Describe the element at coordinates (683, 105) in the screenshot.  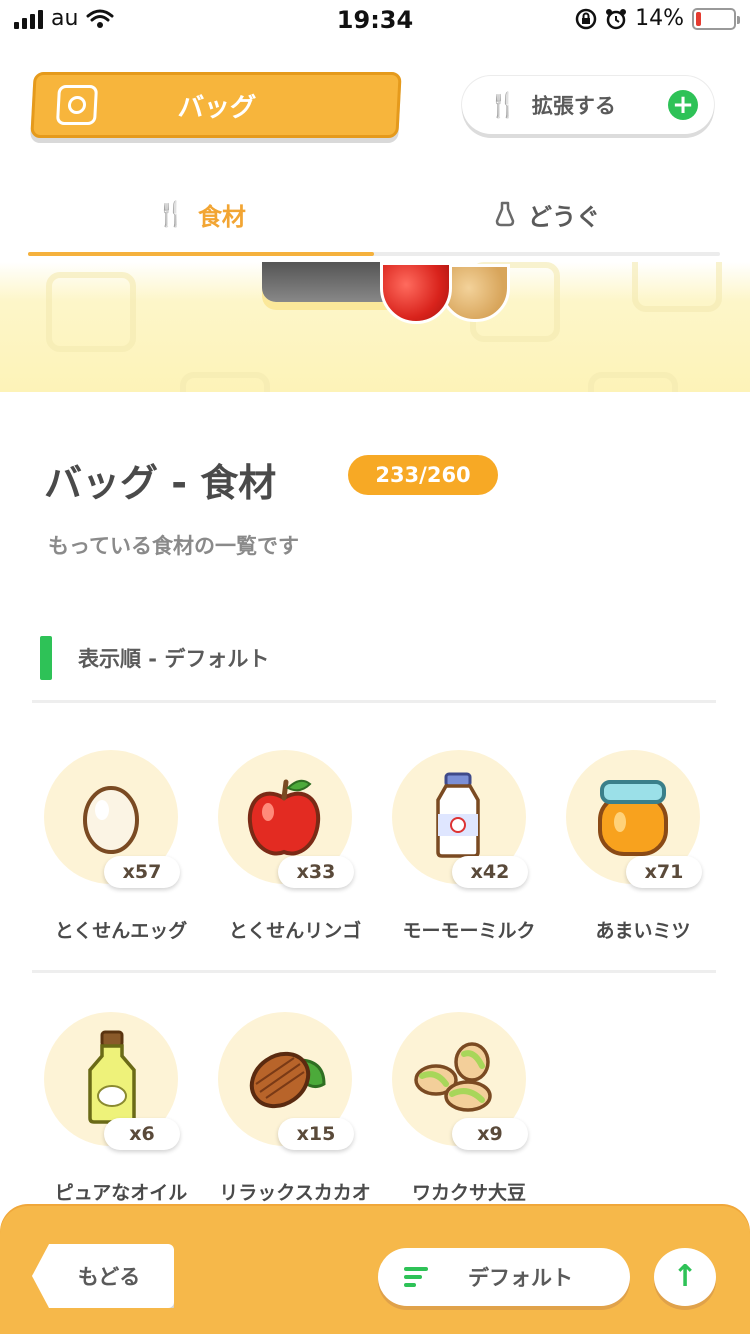
I see `plus-icon: +` at that location.